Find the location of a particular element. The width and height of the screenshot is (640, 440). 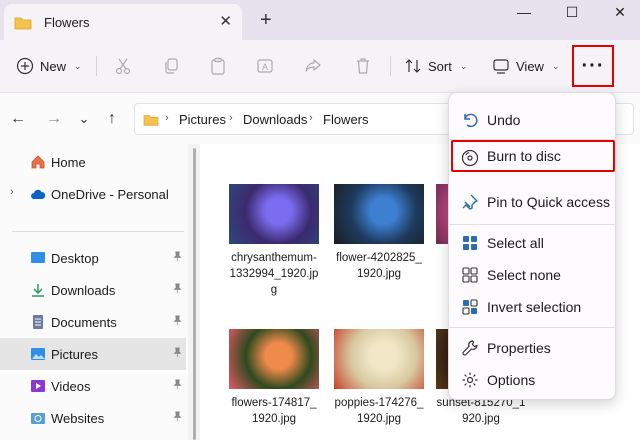

sidebar-item-label: Desktop is located at coordinates (75, 258).